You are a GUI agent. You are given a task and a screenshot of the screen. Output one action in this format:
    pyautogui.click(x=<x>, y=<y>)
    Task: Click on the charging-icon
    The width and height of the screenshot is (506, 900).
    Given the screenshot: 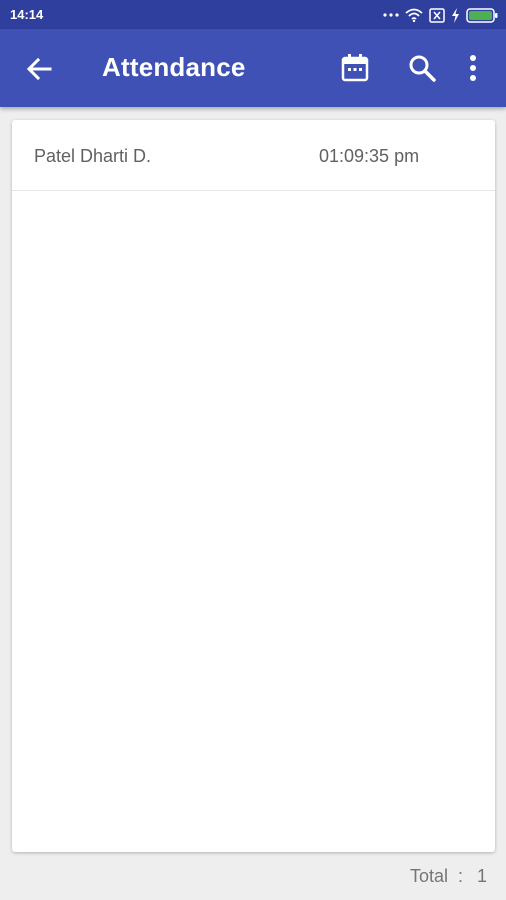 What is the action you would take?
    pyautogui.click(x=455, y=15)
    